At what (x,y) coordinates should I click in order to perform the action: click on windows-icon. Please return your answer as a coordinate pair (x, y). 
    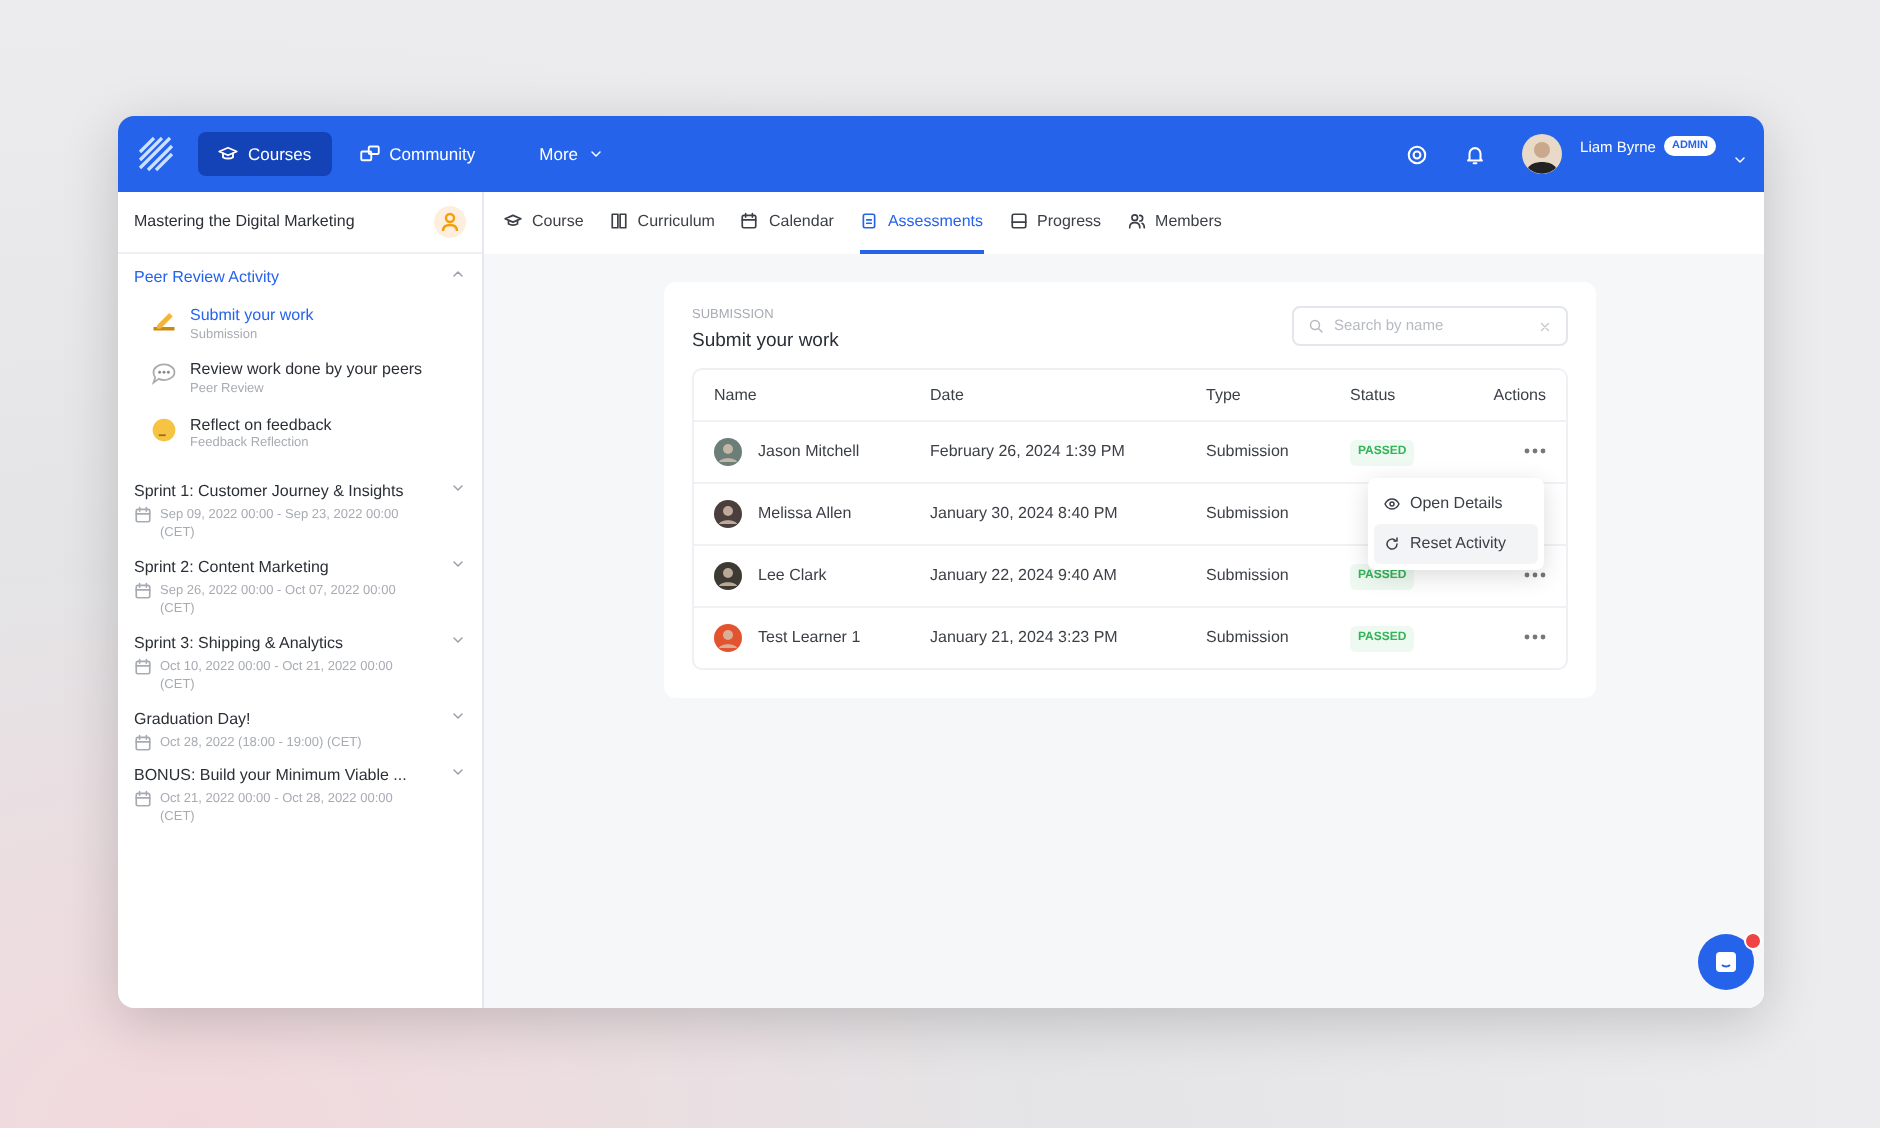
    Looking at the image, I should click on (369, 154).